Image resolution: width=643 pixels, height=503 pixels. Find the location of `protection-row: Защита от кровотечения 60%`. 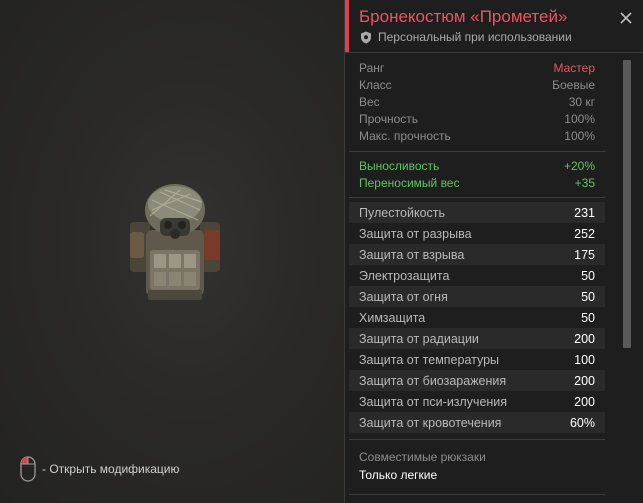

protection-row: Защита от кровотечения 60% is located at coordinates (477, 422).